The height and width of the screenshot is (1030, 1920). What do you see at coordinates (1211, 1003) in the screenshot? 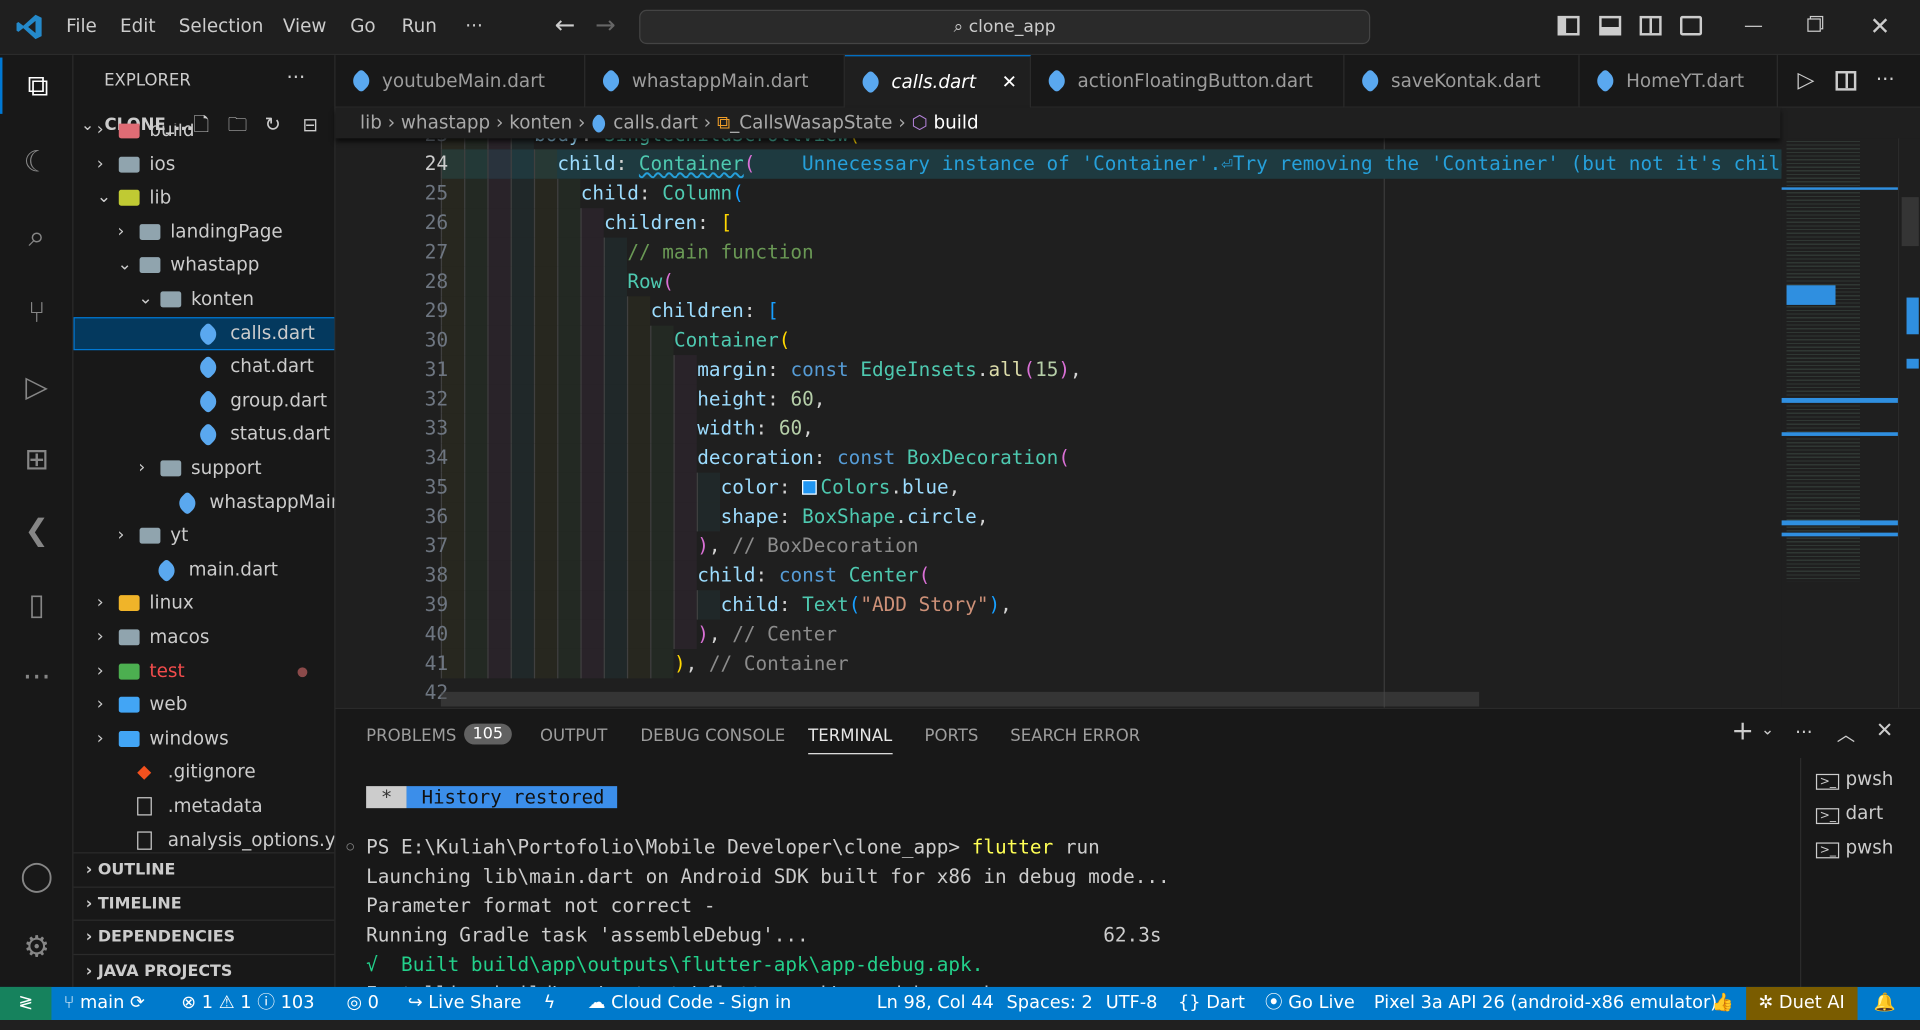
I see `language-mode: {} Dart` at bounding box center [1211, 1003].